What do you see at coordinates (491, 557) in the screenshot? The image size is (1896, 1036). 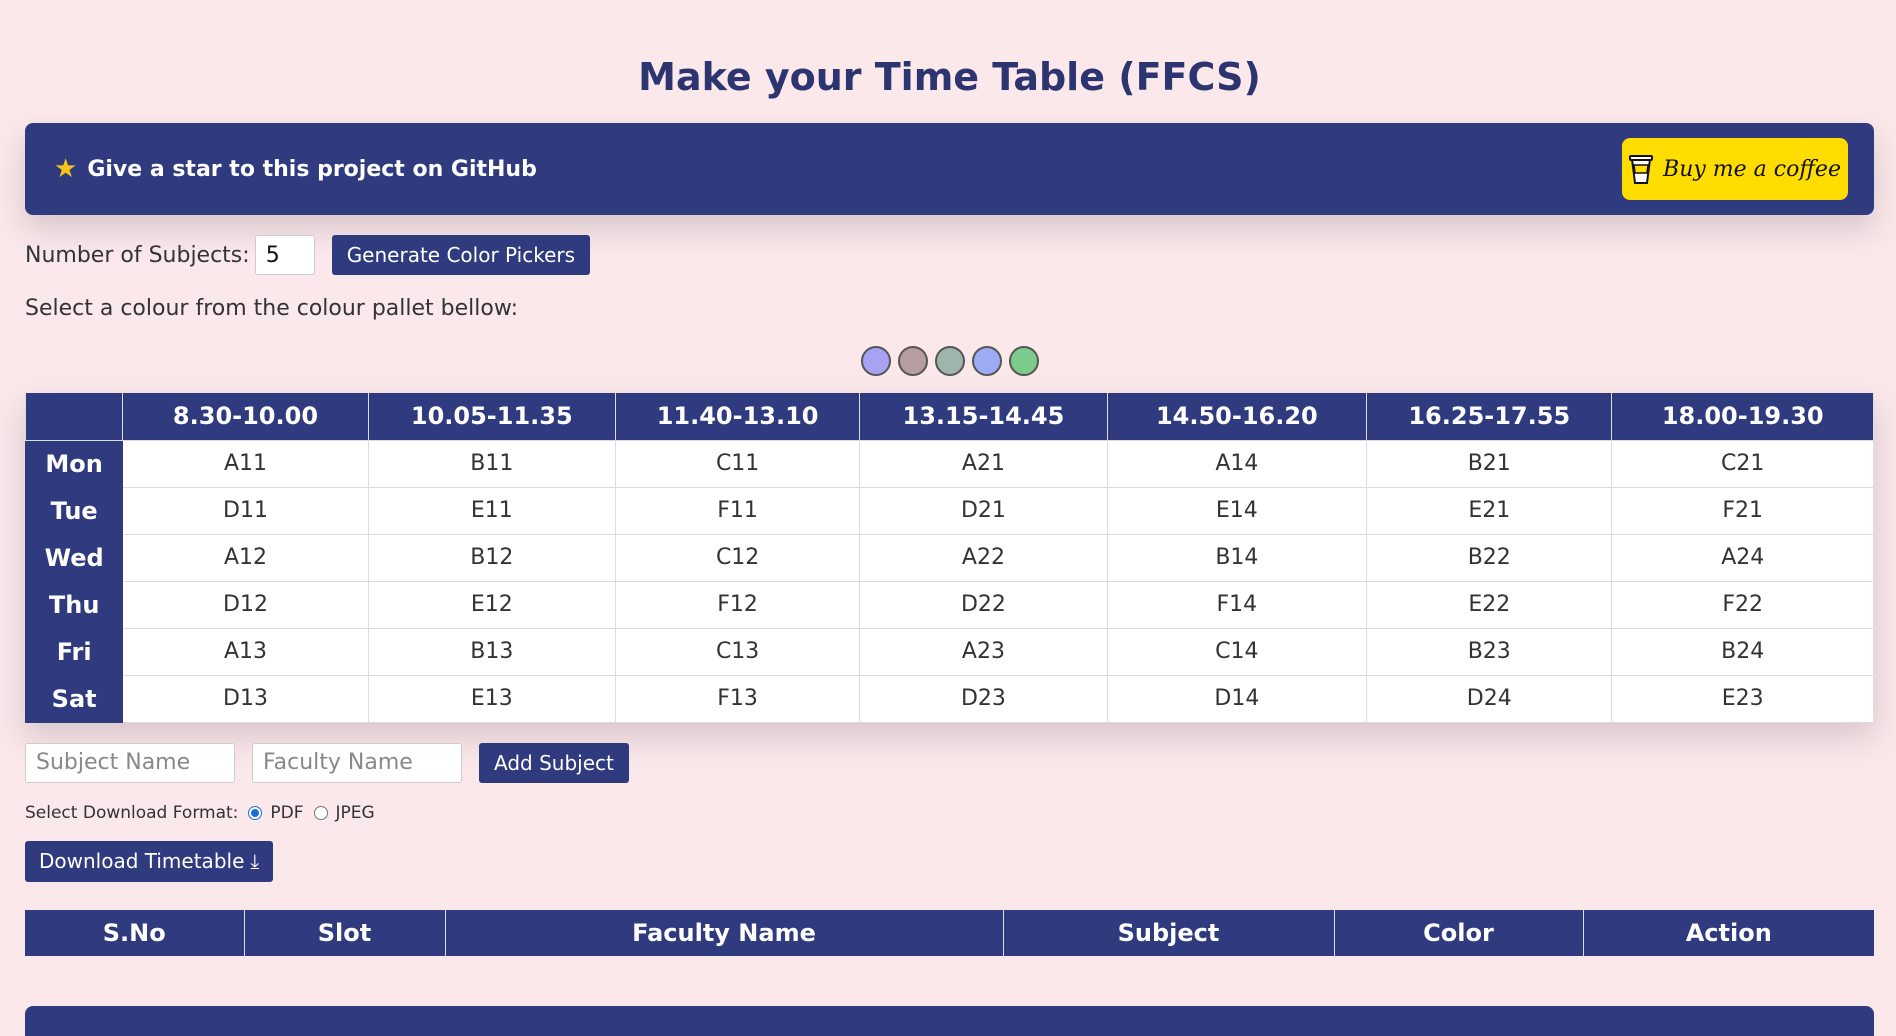 I see `slot-cell: B12` at bounding box center [491, 557].